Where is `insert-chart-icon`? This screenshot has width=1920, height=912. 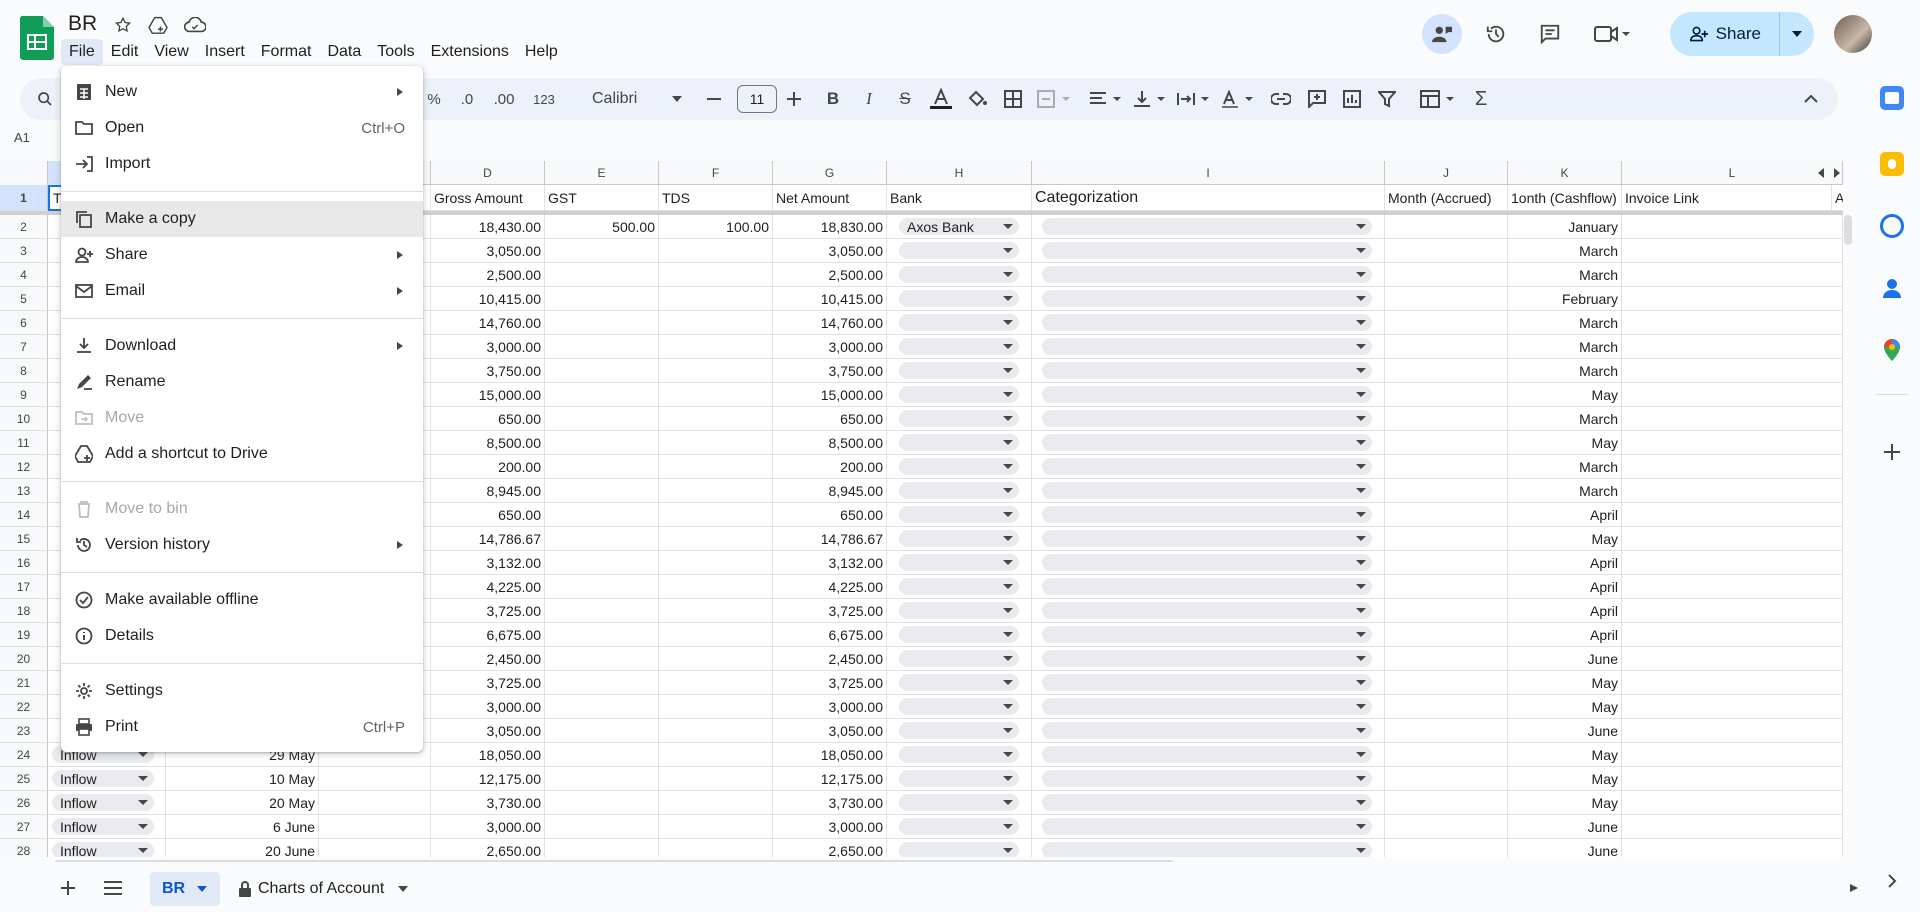
insert-chart-icon is located at coordinates (1352, 99).